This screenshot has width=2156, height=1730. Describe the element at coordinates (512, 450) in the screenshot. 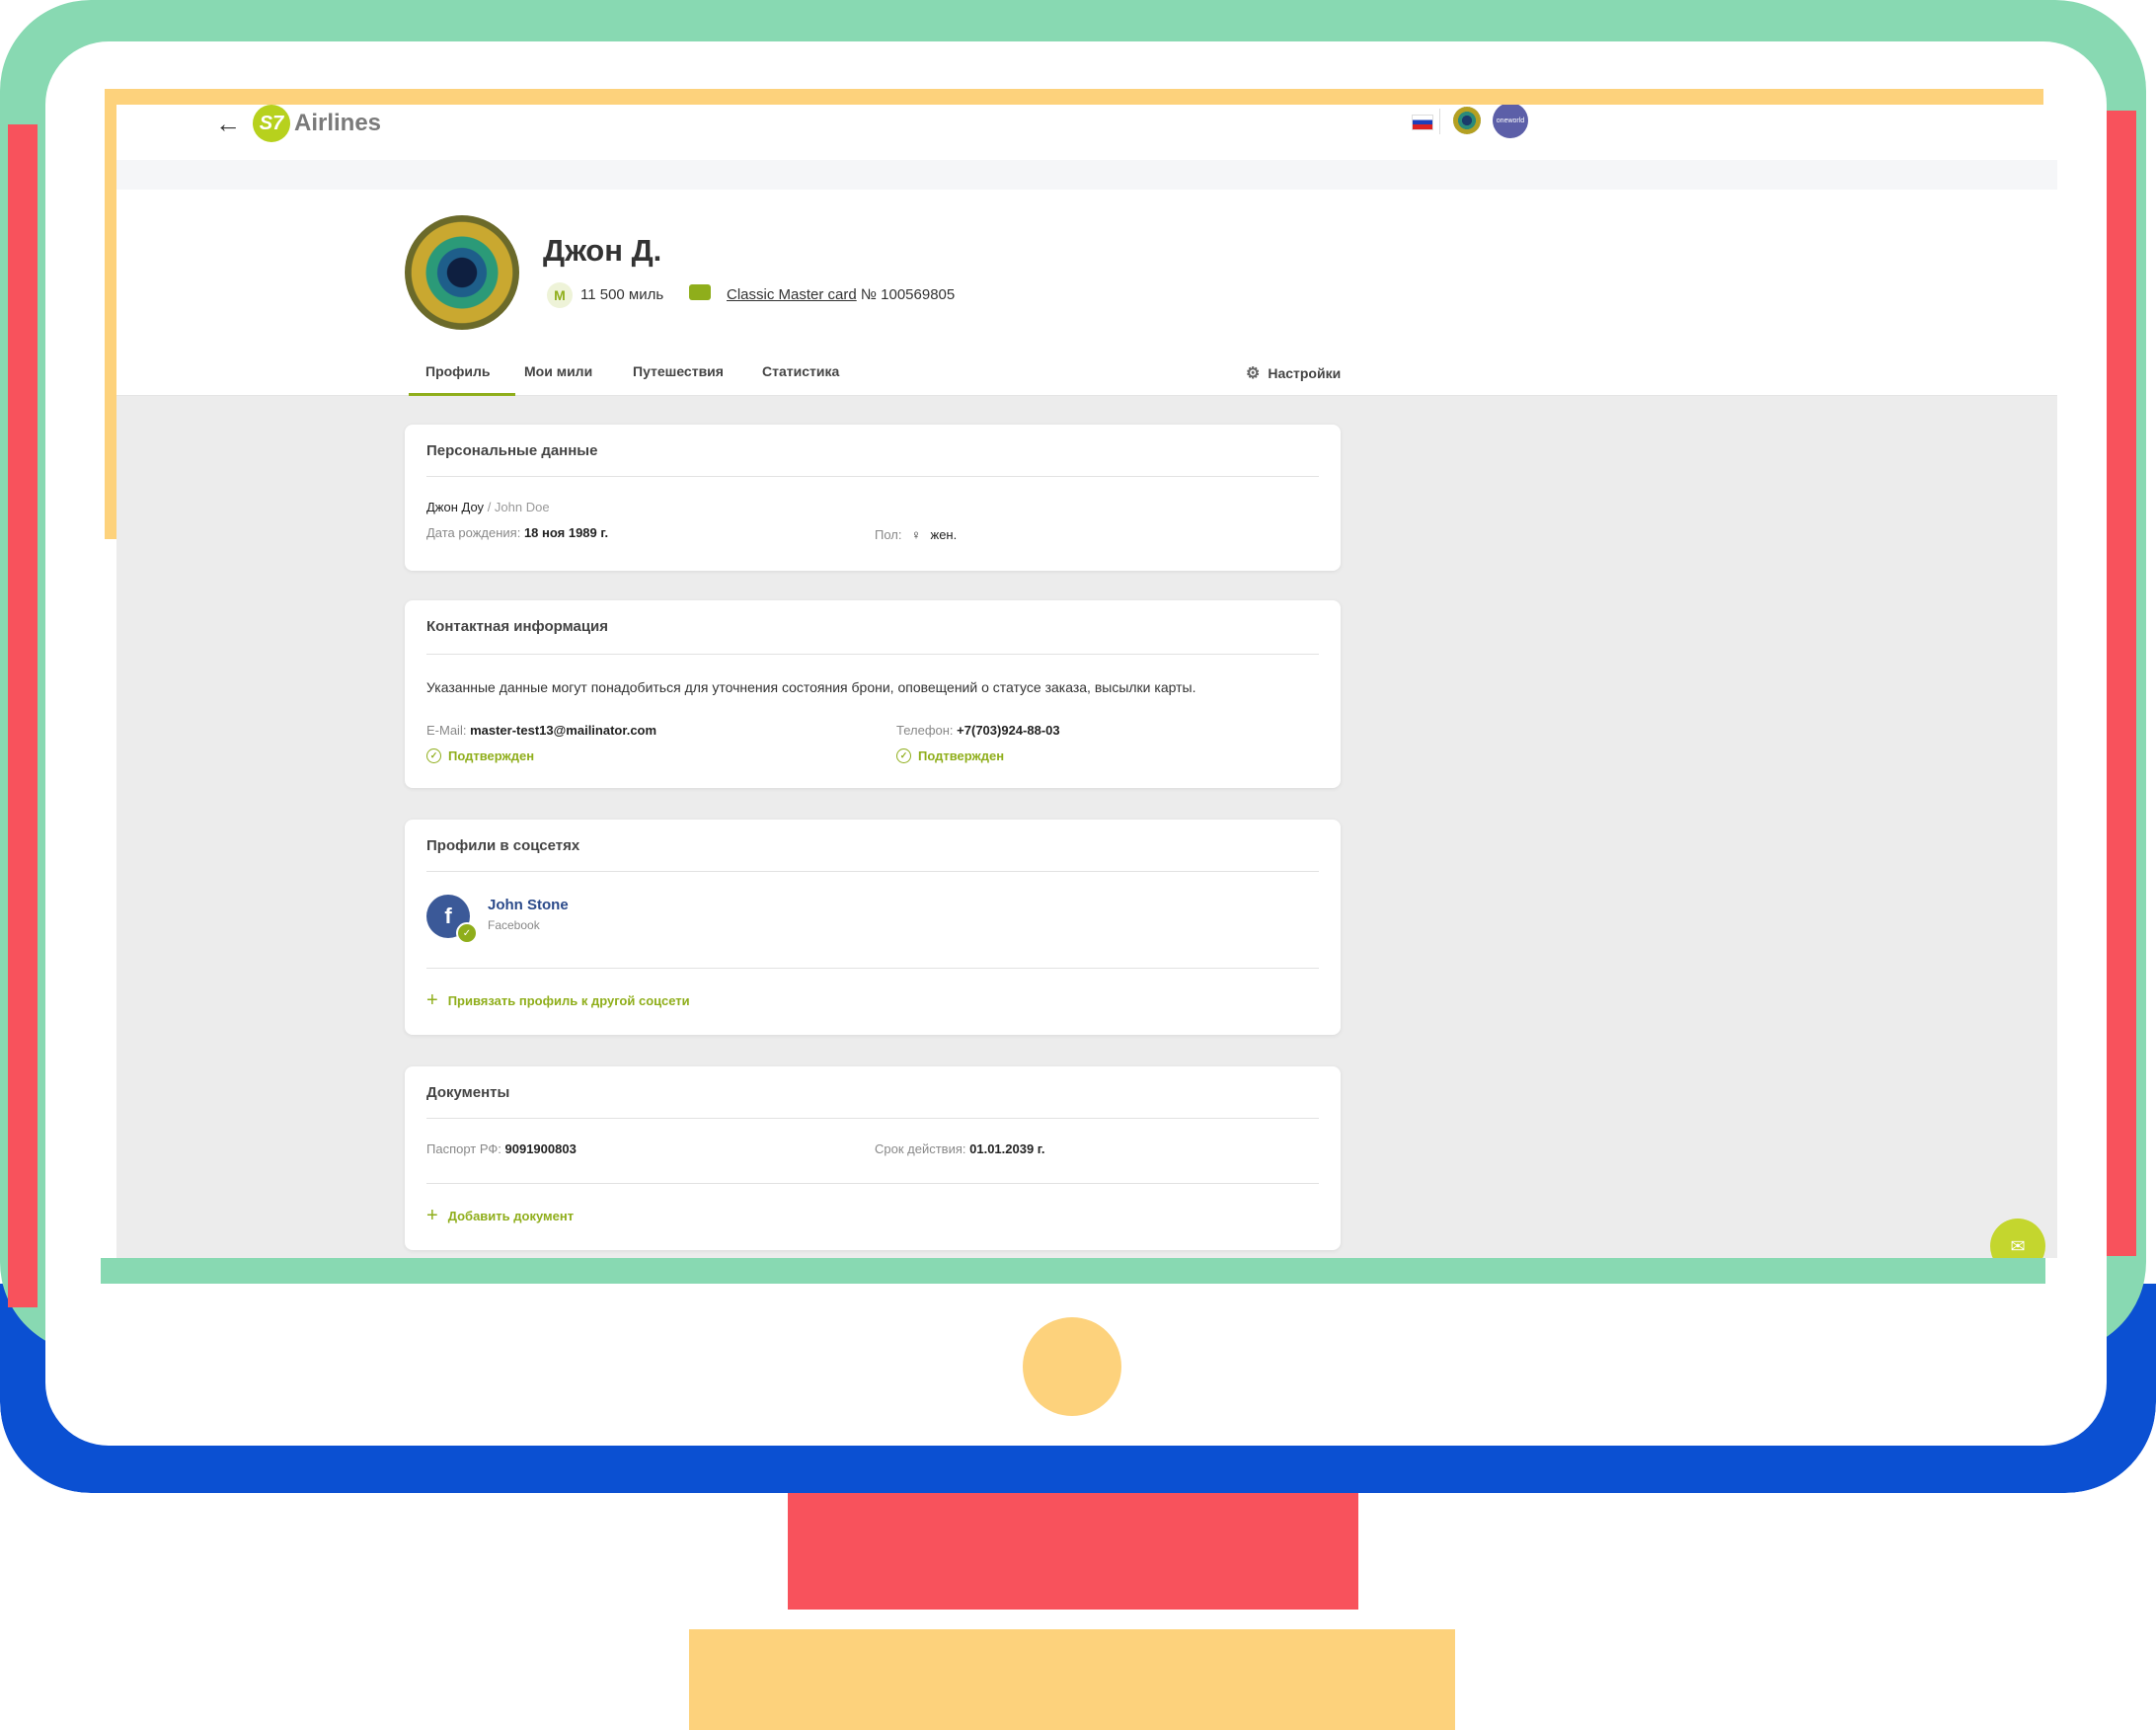

I see `card-title: Персональные данные` at that location.